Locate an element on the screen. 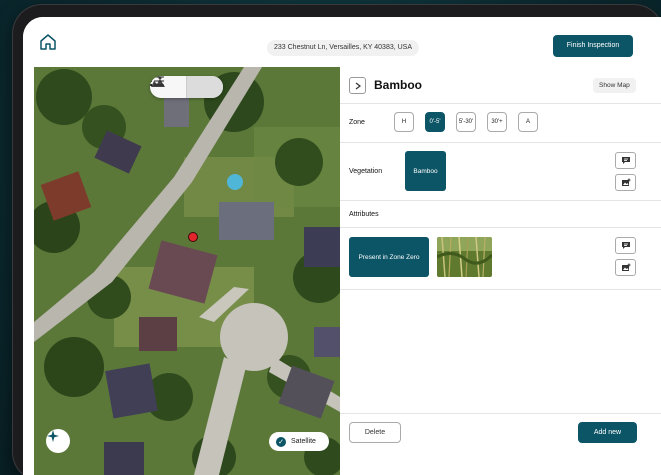 This screenshot has width=661, height=475. footer-divider is located at coordinates (500, 413).